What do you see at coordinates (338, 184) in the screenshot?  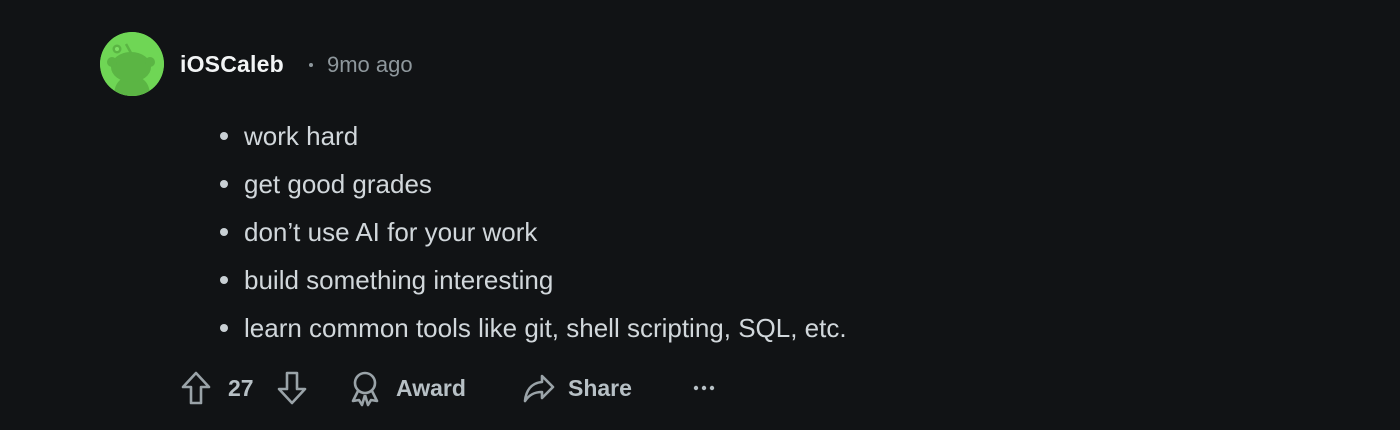 I see `list-item-text: get good grades` at bounding box center [338, 184].